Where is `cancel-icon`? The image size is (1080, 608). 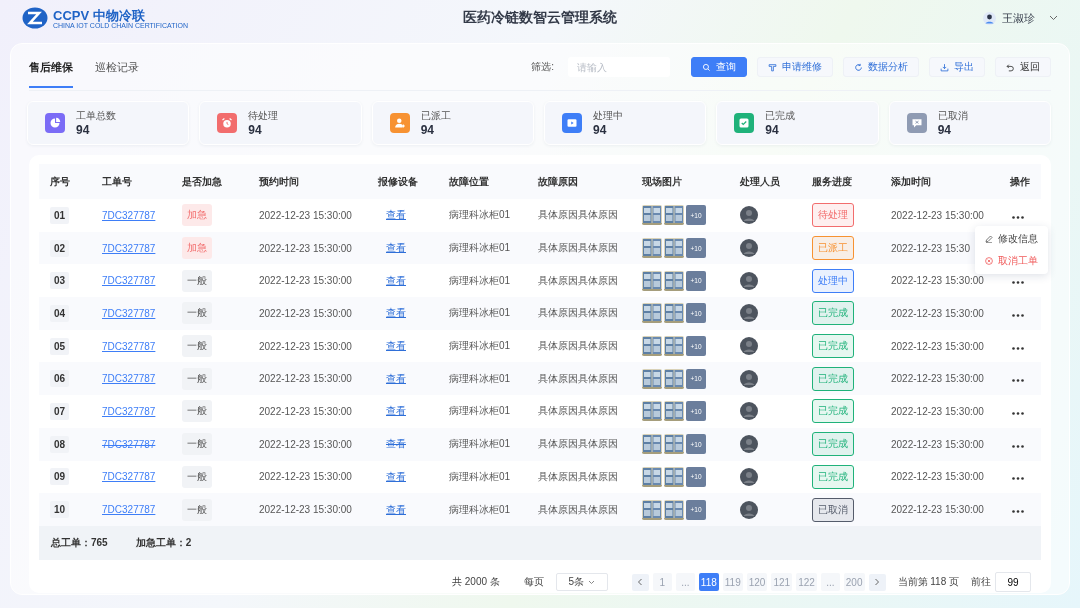 cancel-icon is located at coordinates (989, 260).